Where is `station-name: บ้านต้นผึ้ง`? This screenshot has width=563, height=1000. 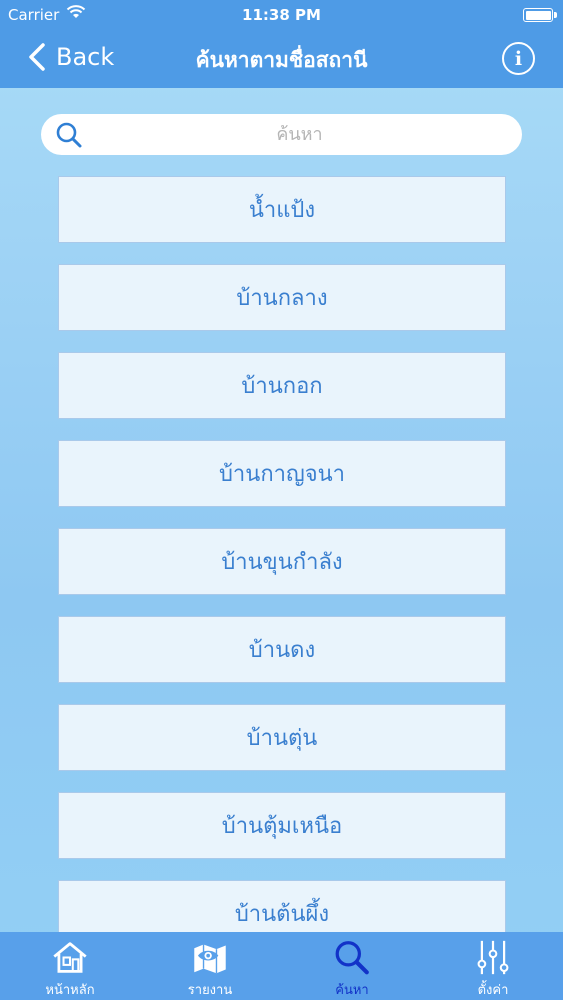 station-name: บ้านต้นผึ้ง is located at coordinates (282, 914).